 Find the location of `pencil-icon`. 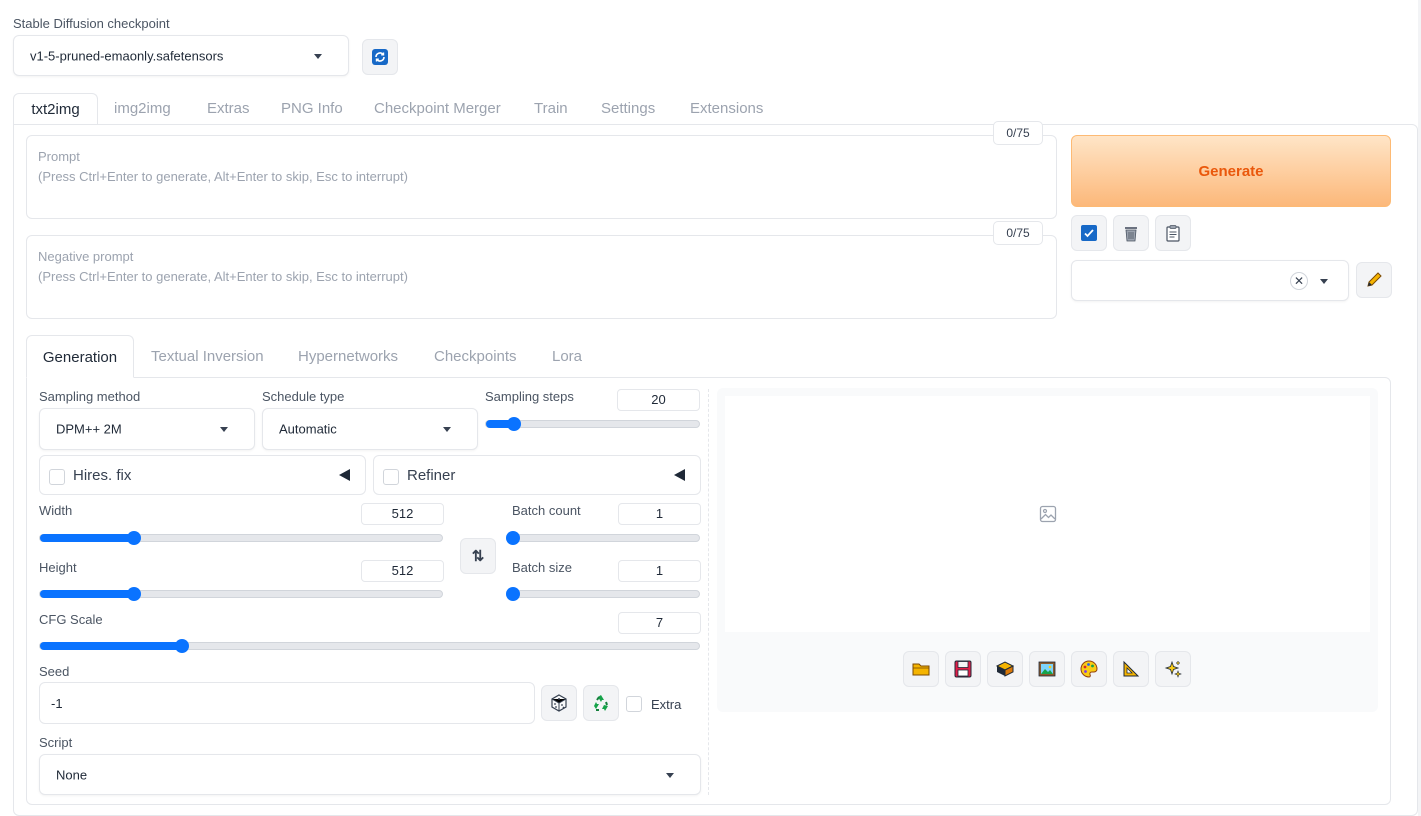

pencil-icon is located at coordinates (1374, 279).